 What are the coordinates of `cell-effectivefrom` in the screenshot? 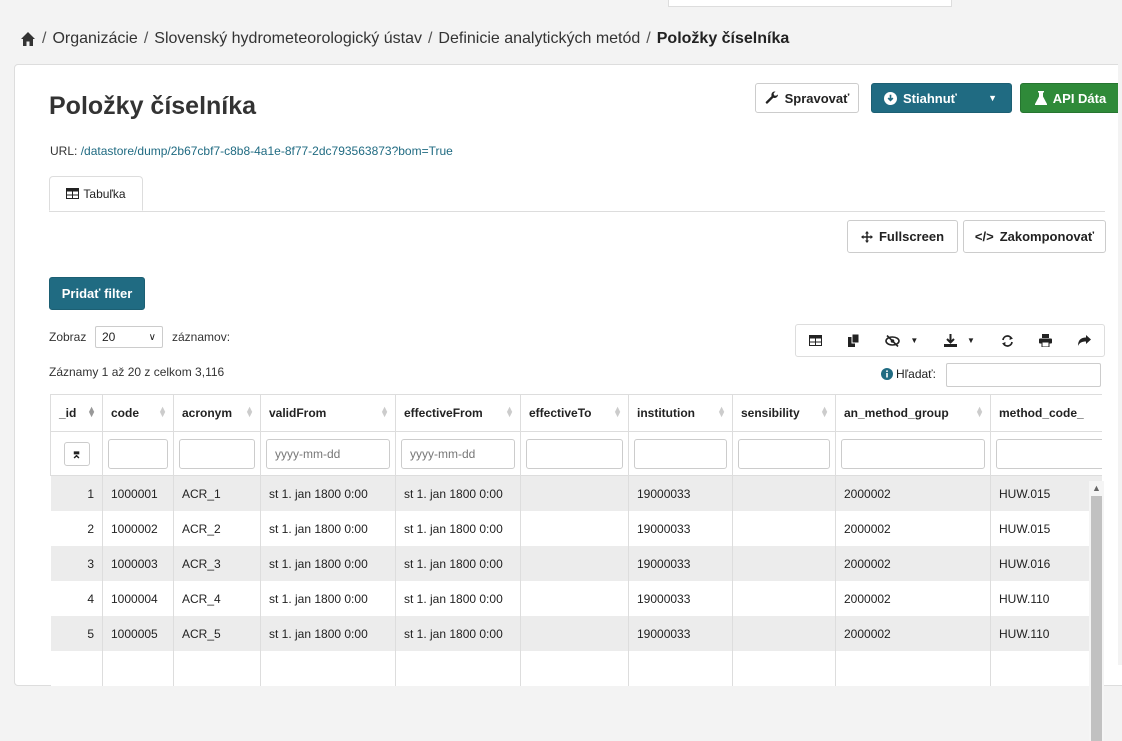 It's located at (458, 668).